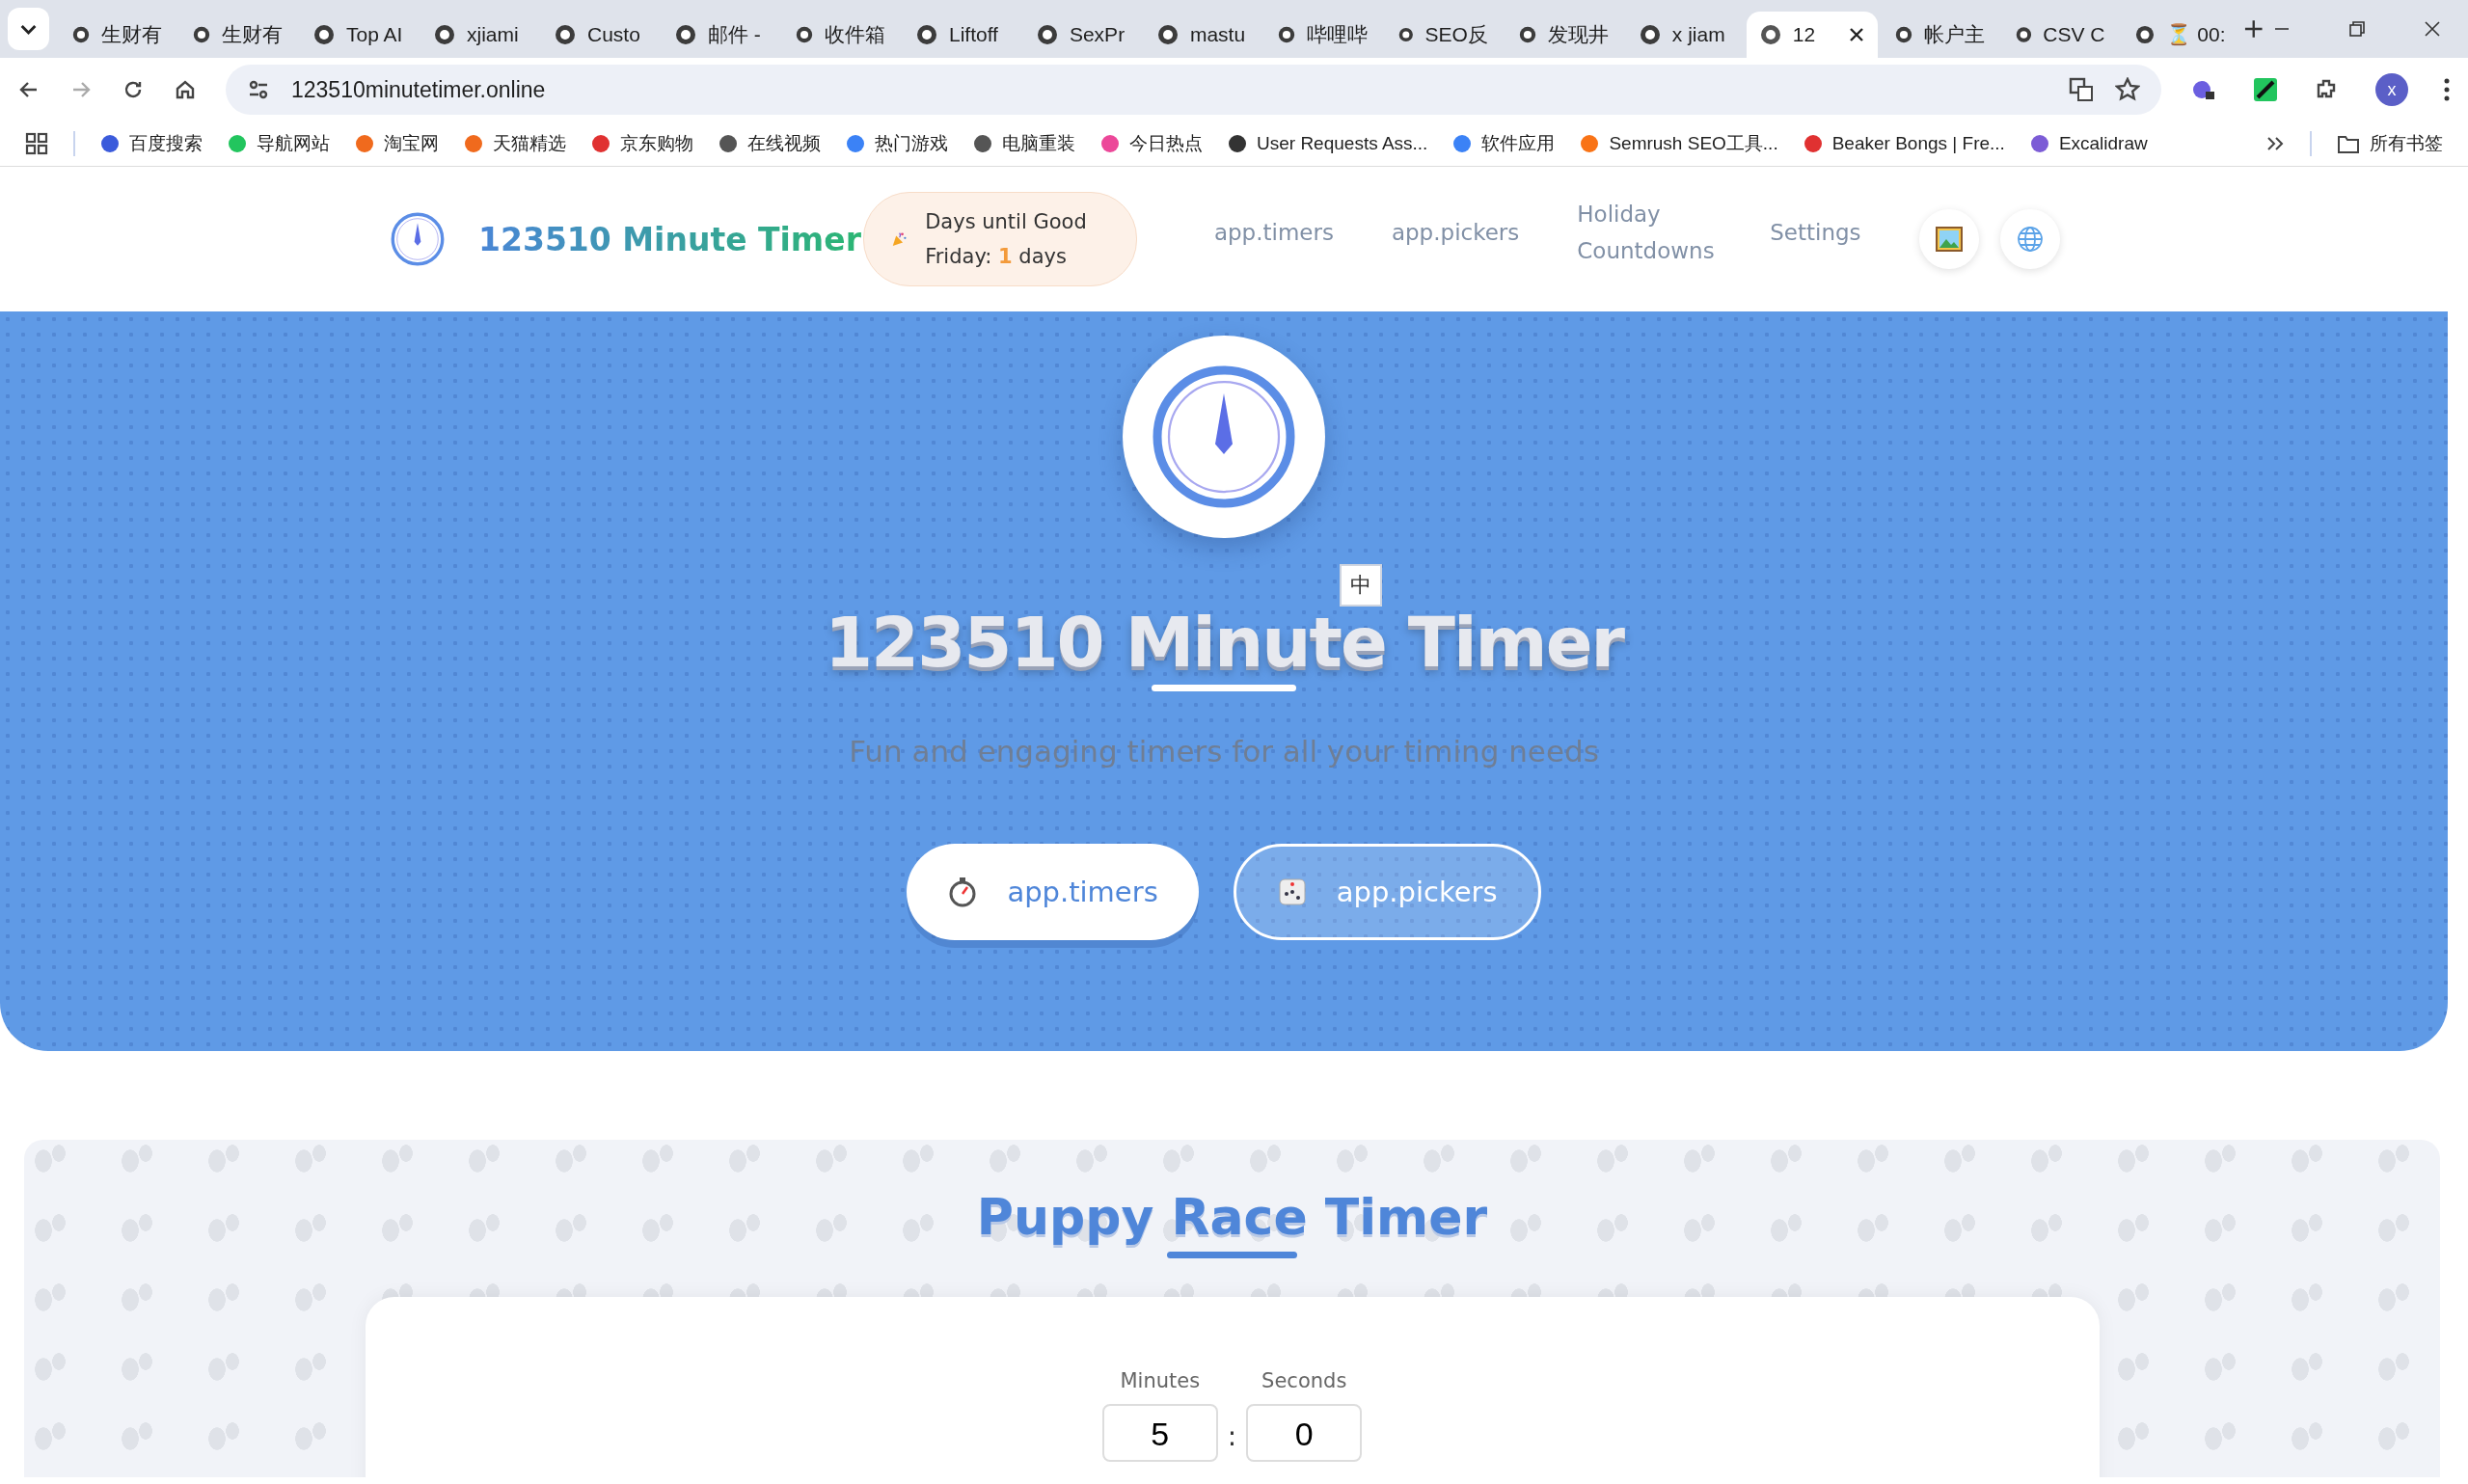 This screenshot has width=2468, height=1484. Describe the element at coordinates (2447, 89) in the screenshot. I see `more-icon` at that location.